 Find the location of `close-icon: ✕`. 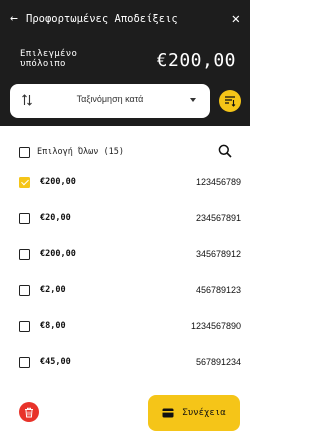

close-icon: ✕ is located at coordinates (233, 19).